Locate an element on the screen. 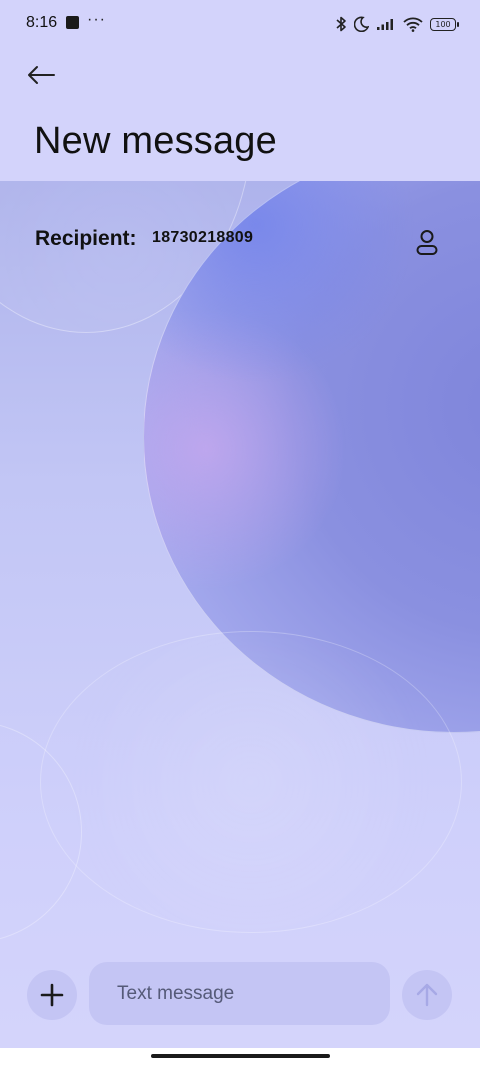 The height and width of the screenshot is (1067, 480). wifi-icon is located at coordinates (413, 24).